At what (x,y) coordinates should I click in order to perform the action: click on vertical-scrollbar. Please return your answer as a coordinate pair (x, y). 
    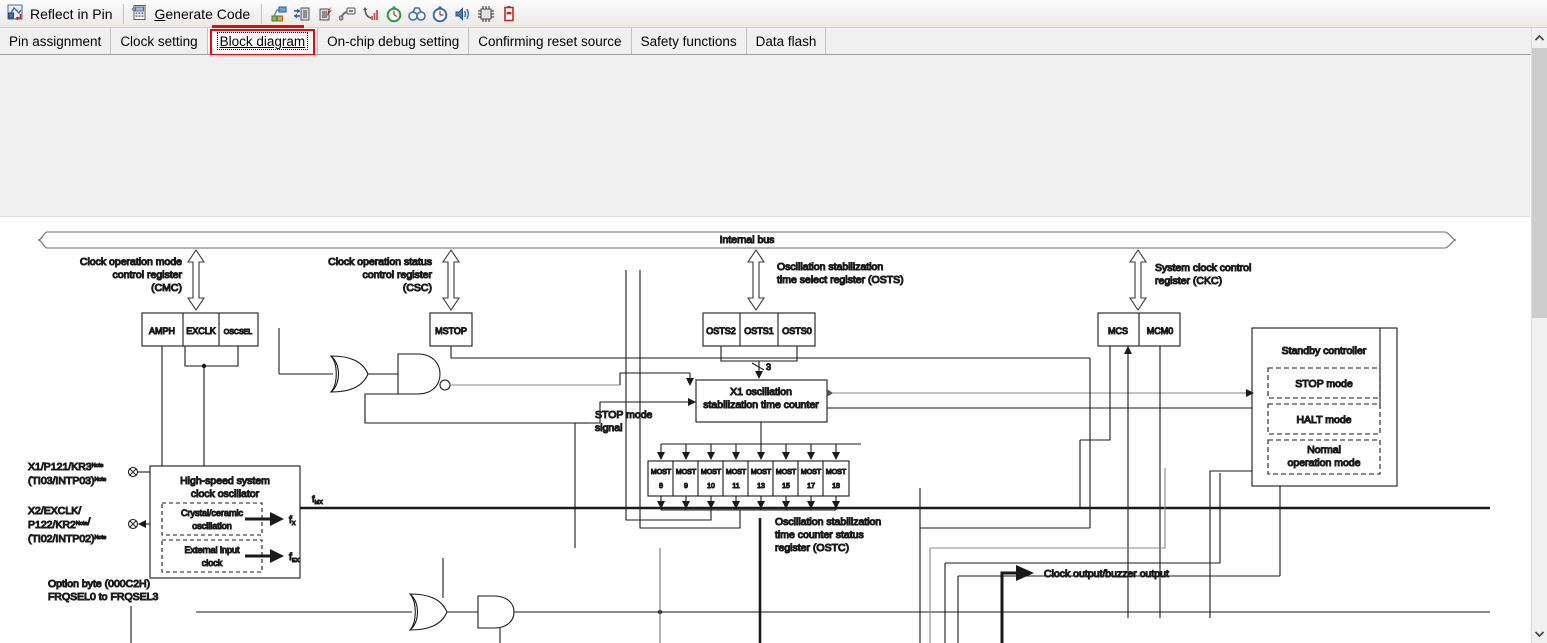
    Looking at the image, I should click on (1539, 335).